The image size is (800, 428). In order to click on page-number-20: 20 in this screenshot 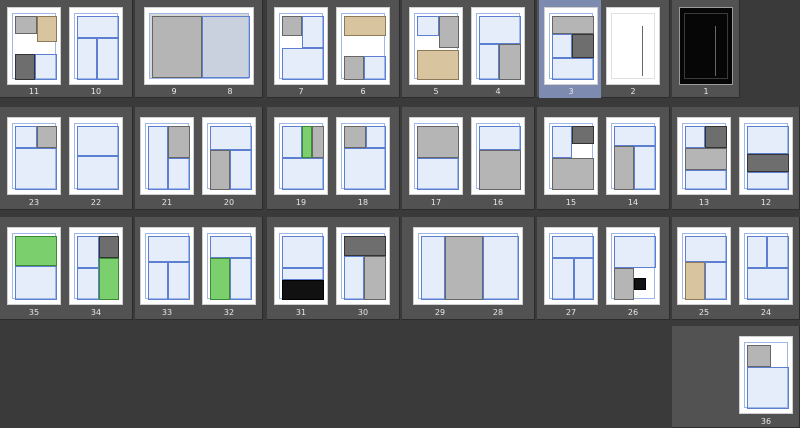, I will do `click(229, 202)`.